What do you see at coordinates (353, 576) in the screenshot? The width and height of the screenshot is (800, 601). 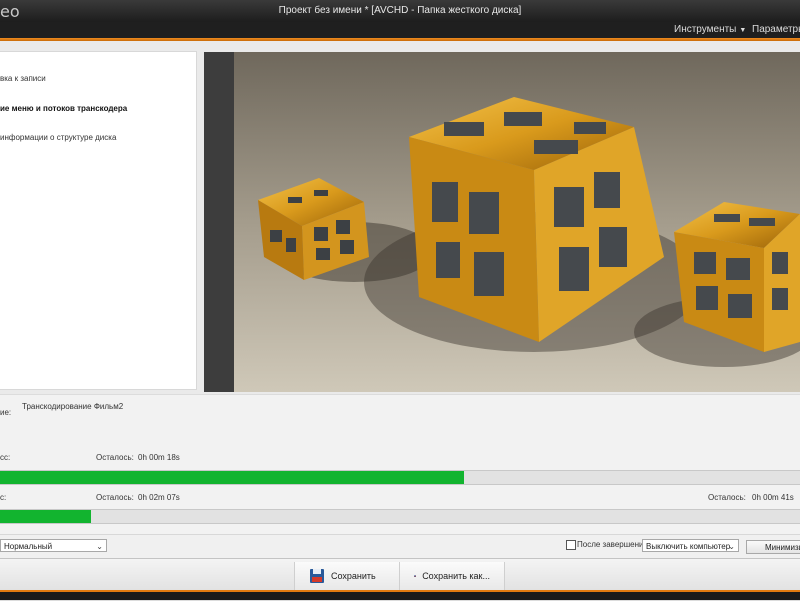 I see `save-button-label: Сохранить` at bounding box center [353, 576].